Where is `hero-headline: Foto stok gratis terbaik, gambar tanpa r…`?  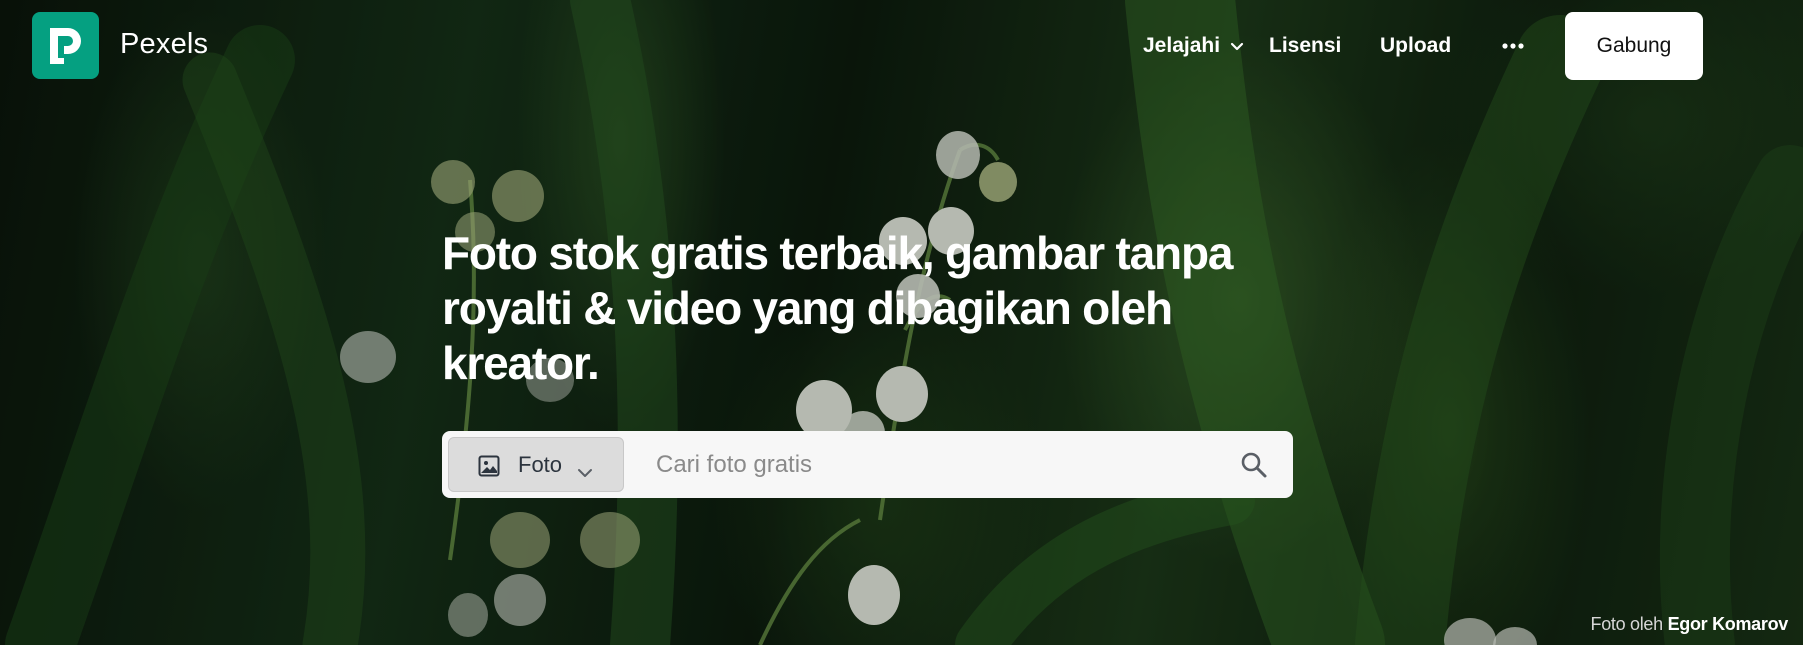
hero-headline: Foto stok gratis terbaik, gambar tanpa r… is located at coordinates (837, 308).